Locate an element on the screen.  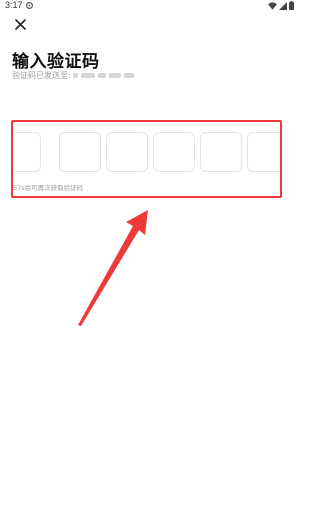
masked-phone-number is located at coordinates (103, 75).